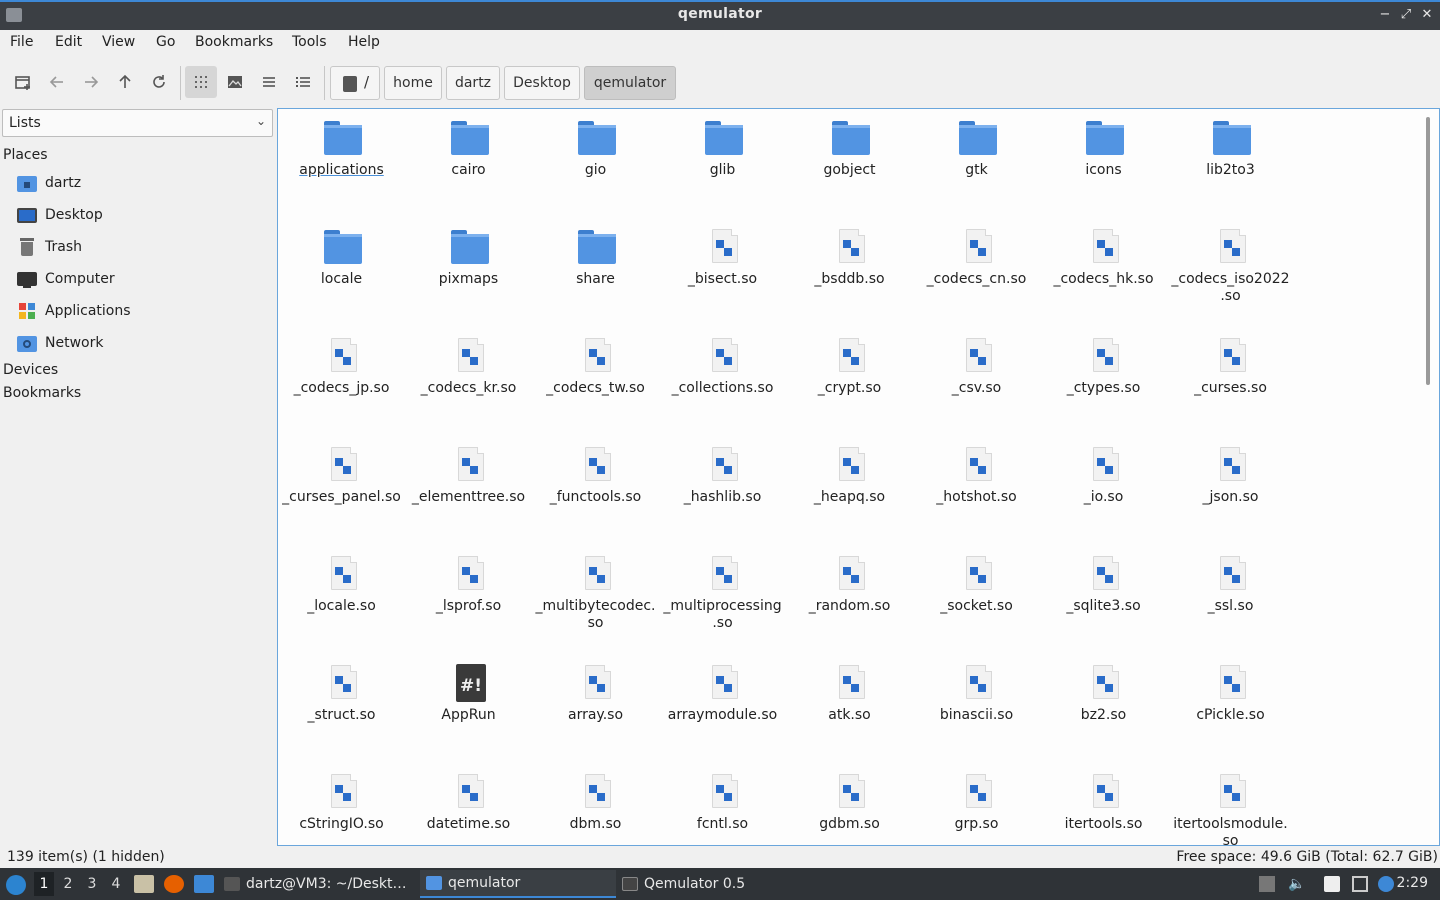 This screenshot has height=900, width=1440. What do you see at coordinates (1230, 708) in the screenshot?
I see `file-item: cPickle.so` at bounding box center [1230, 708].